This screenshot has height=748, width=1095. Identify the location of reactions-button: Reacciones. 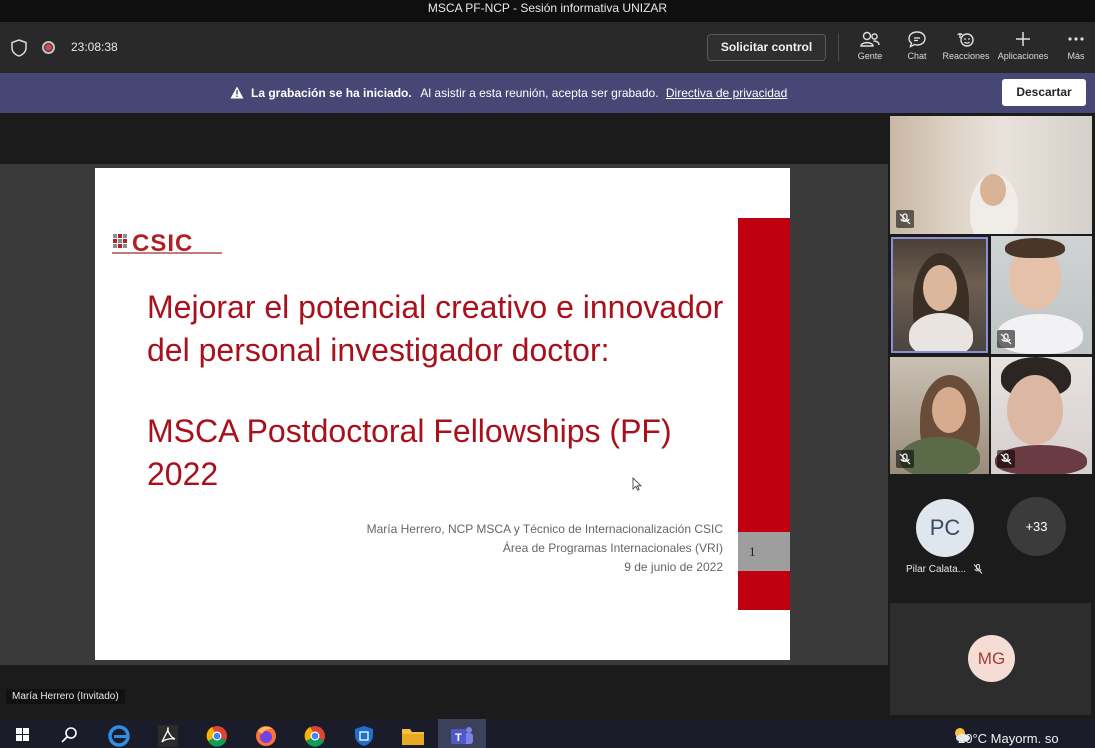
(966, 50).